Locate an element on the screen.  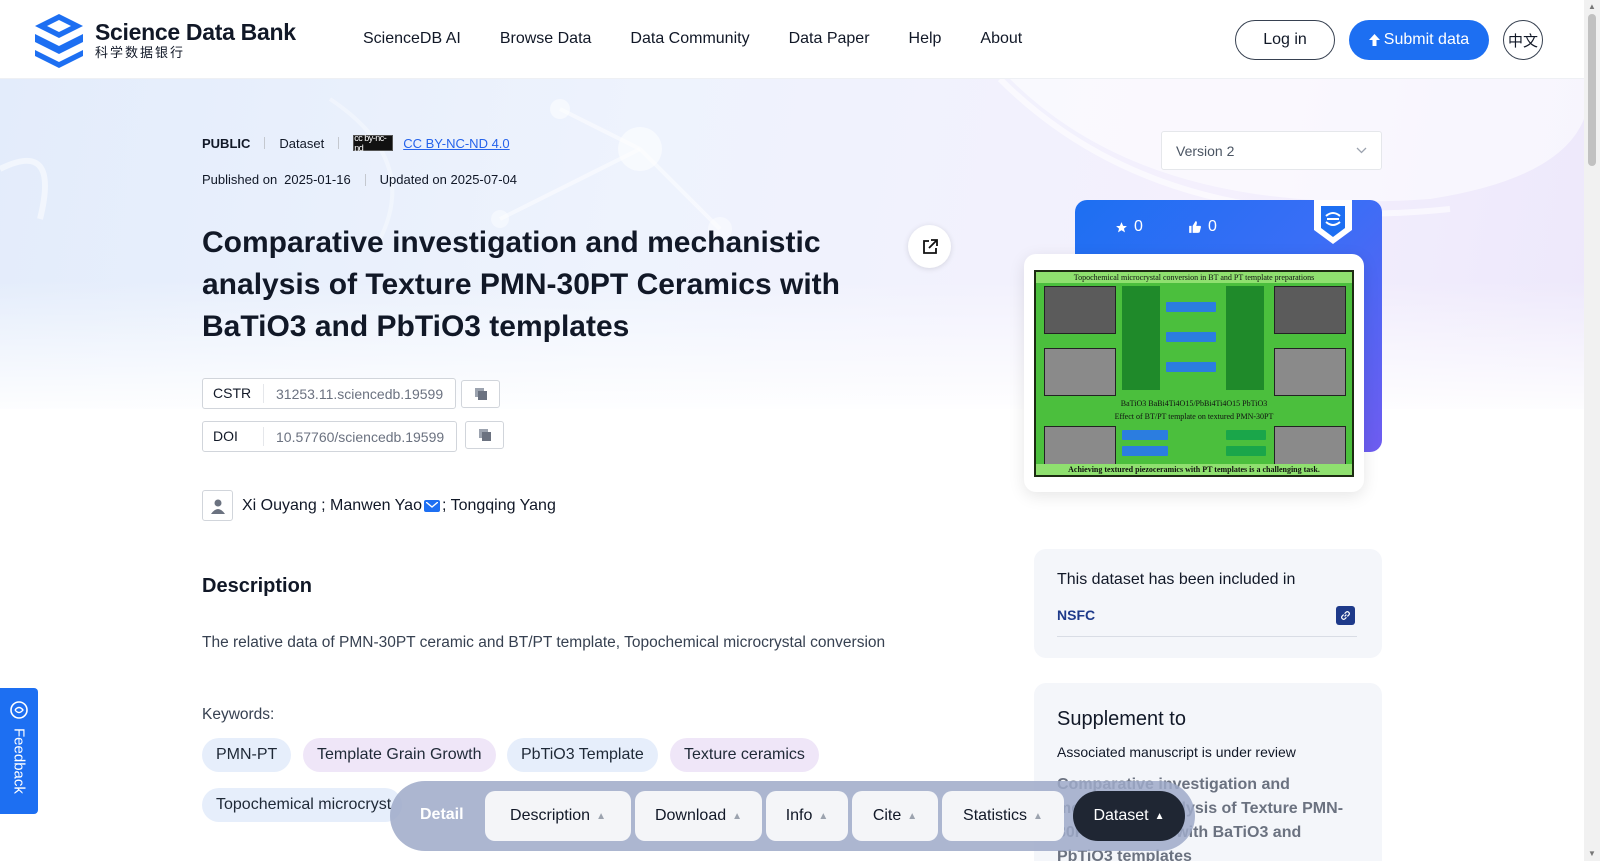
nav-about: About is located at coordinates (1001, 39).